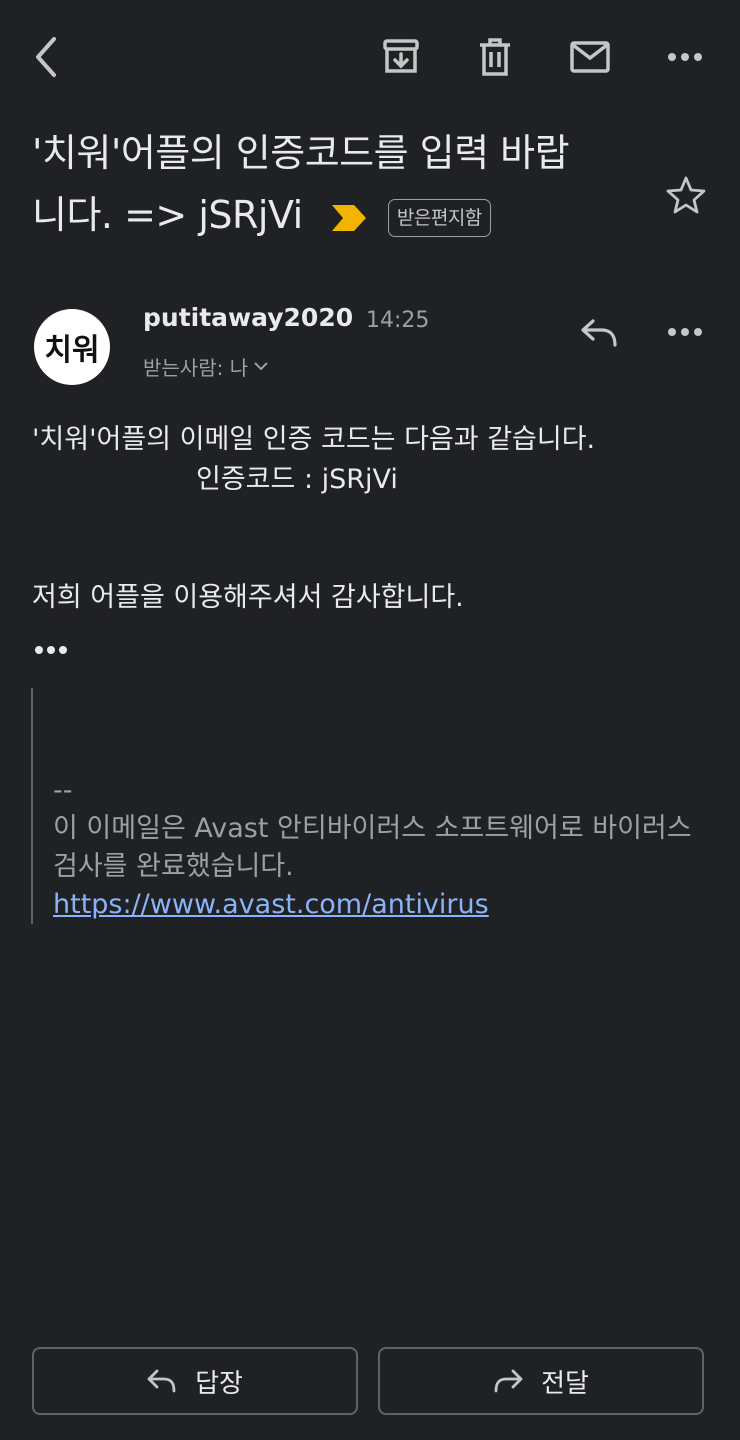  Describe the element at coordinates (63, 790) in the screenshot. I see `signature-dash: --` at that location.